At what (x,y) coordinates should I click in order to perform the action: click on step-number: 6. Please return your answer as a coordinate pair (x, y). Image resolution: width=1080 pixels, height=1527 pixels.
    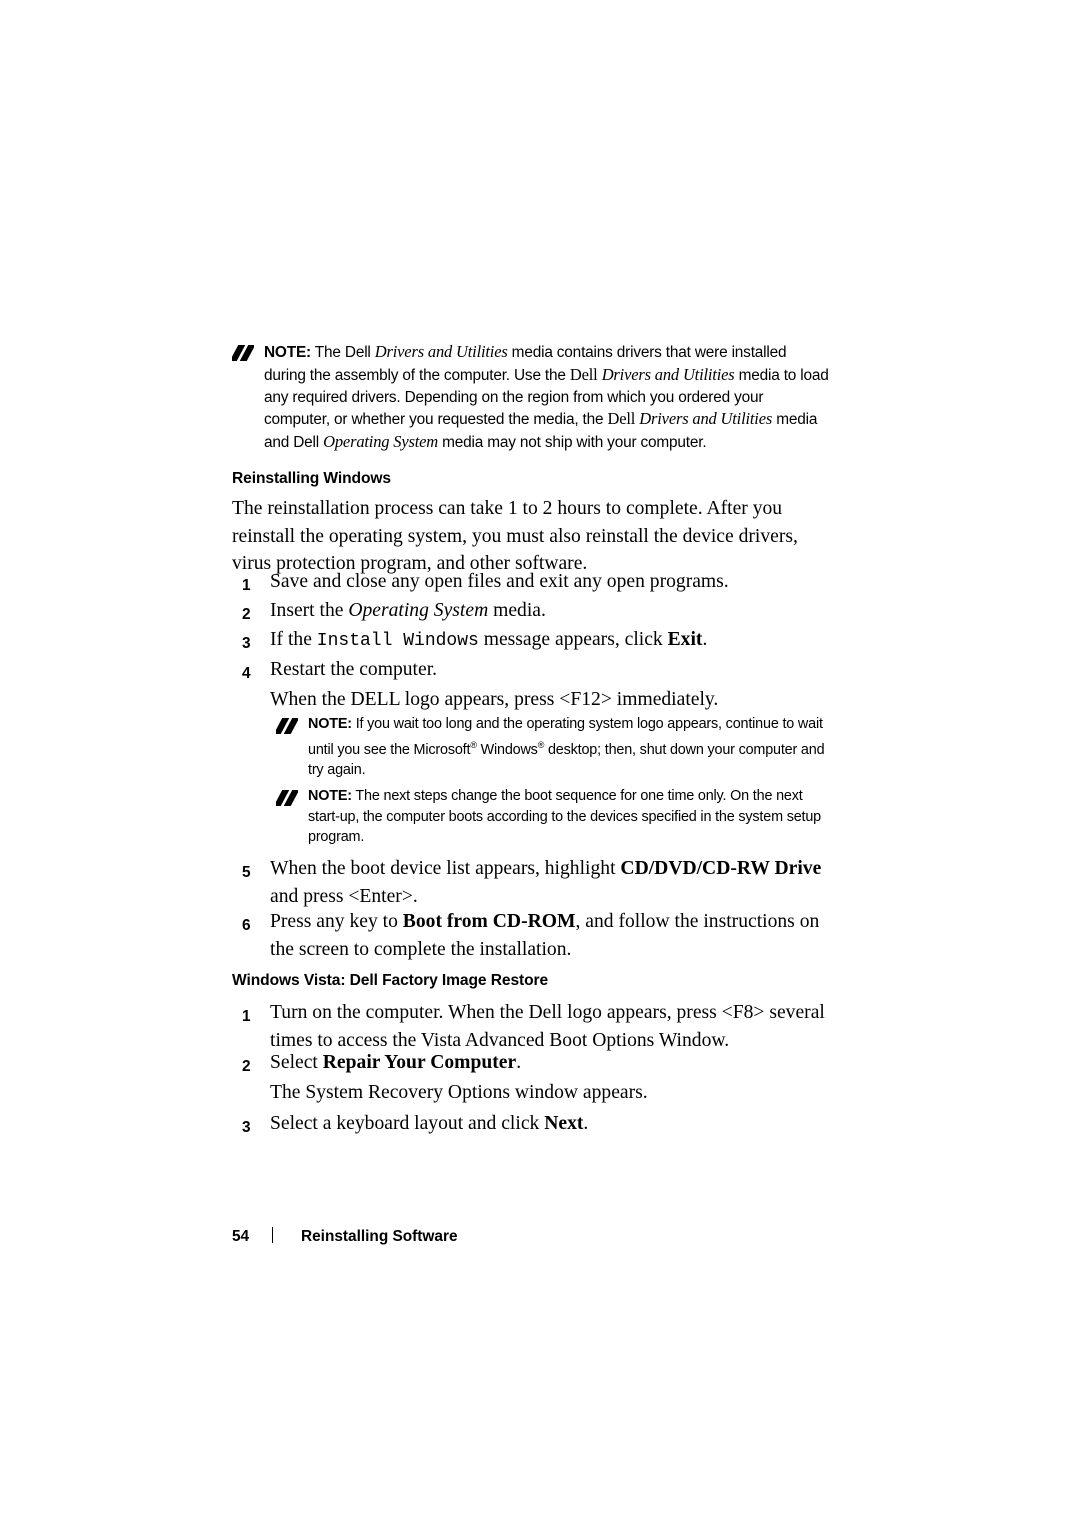
    Looking at the image, I should click on (246, 925).